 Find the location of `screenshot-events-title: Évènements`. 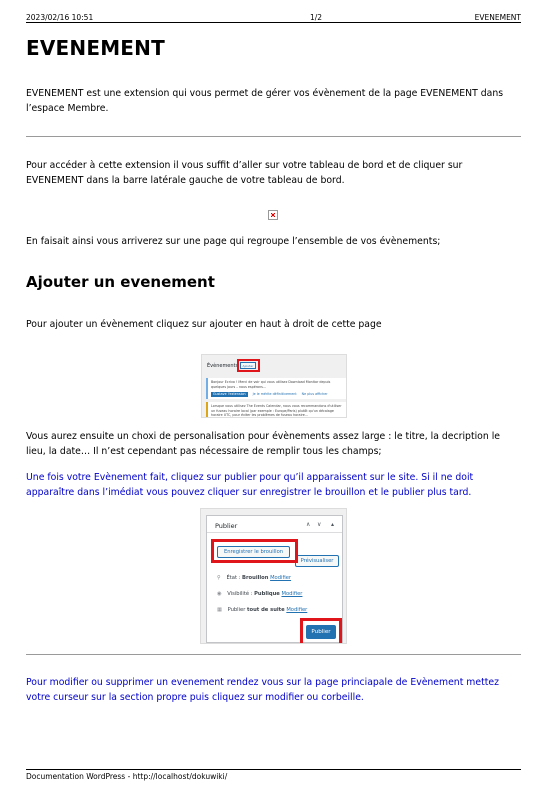

screenshot-events-title: Évènements is located at coordinates (223, 366).